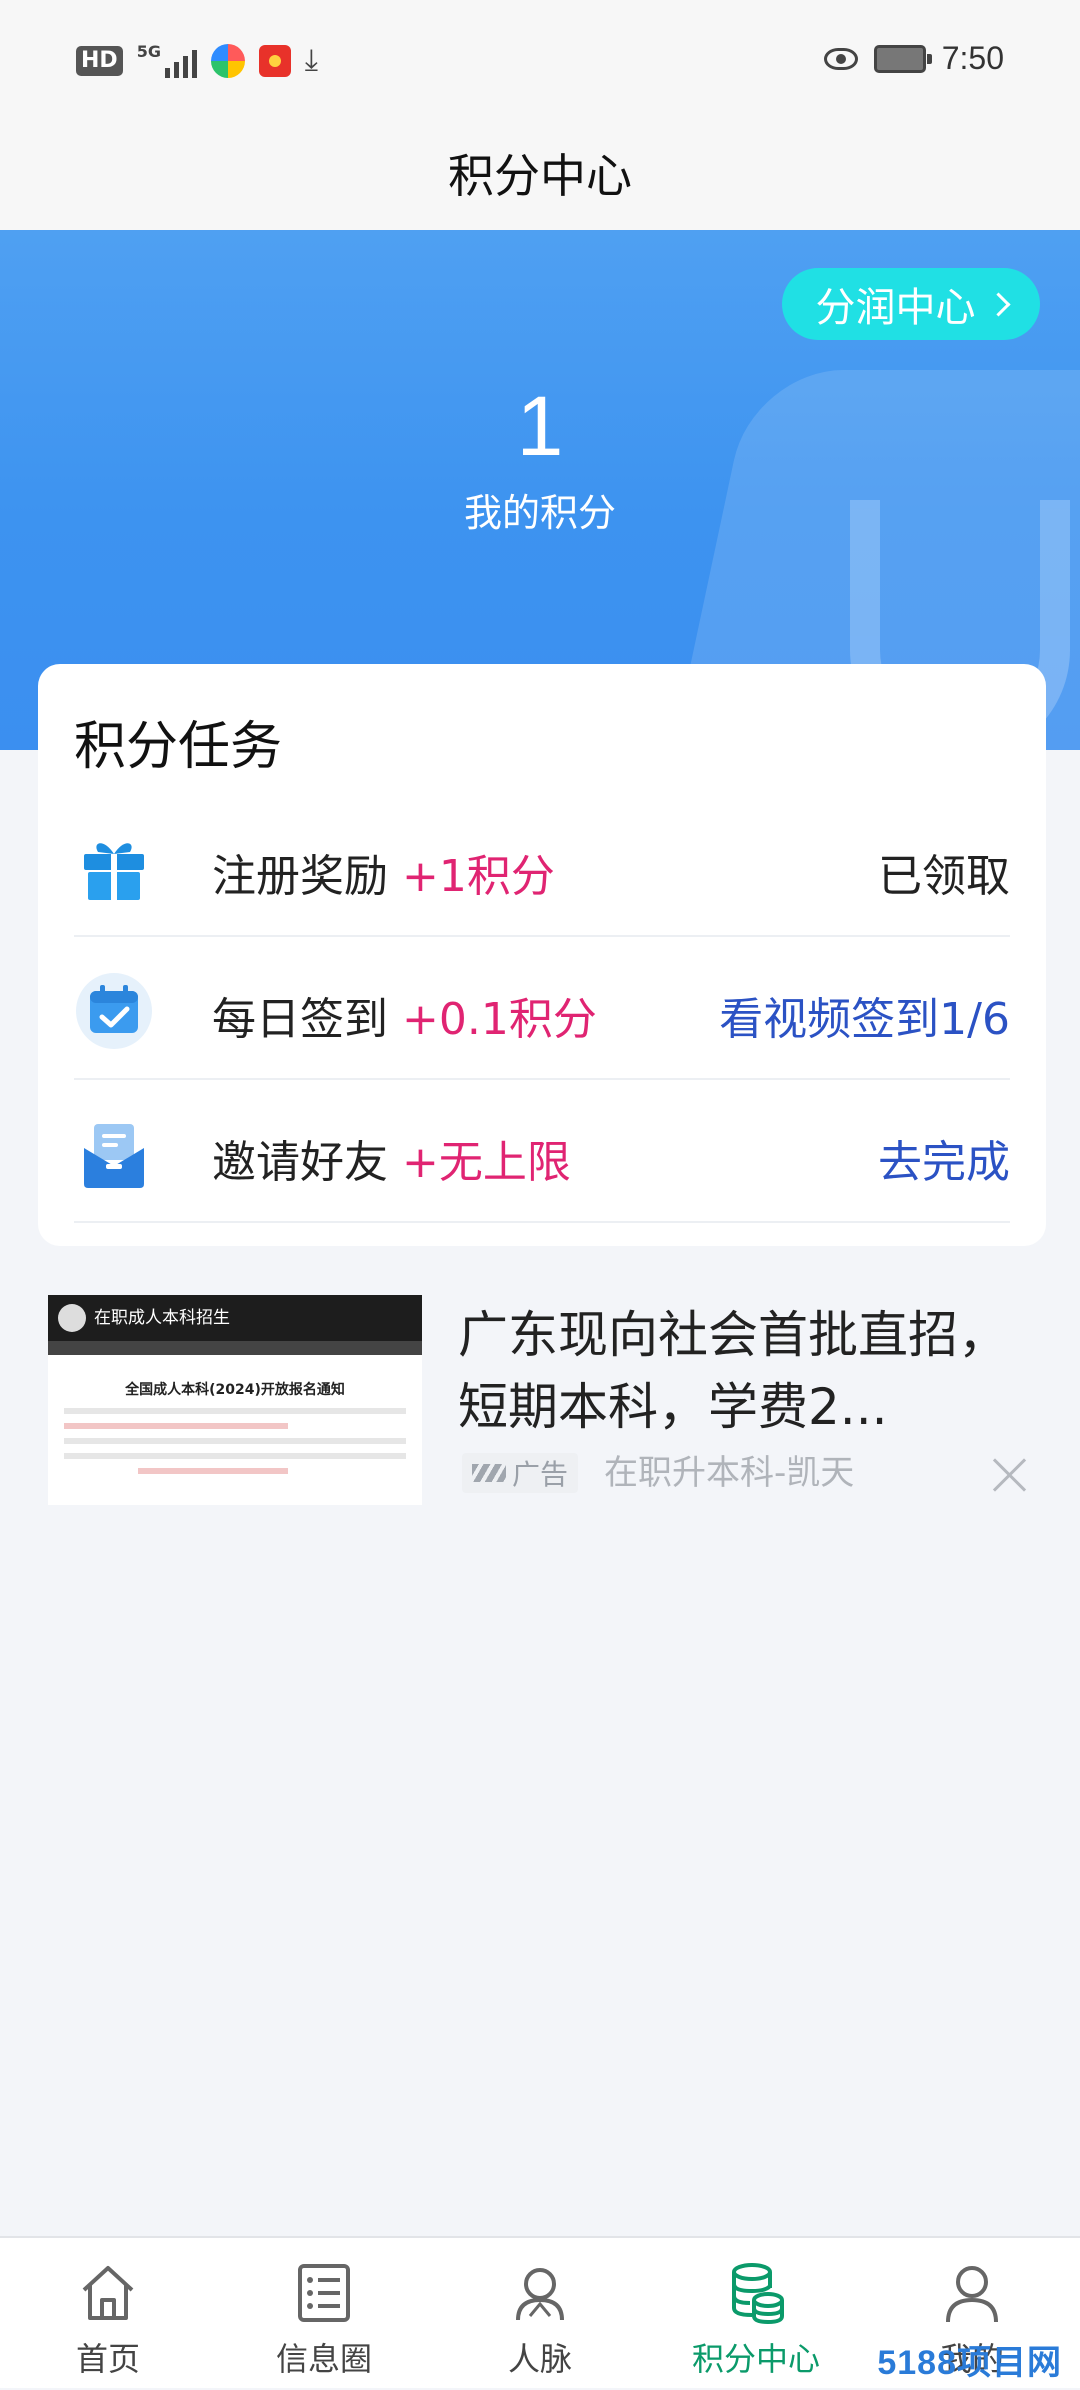  I want to click on points-label: 我的积分, so click(539, 513).